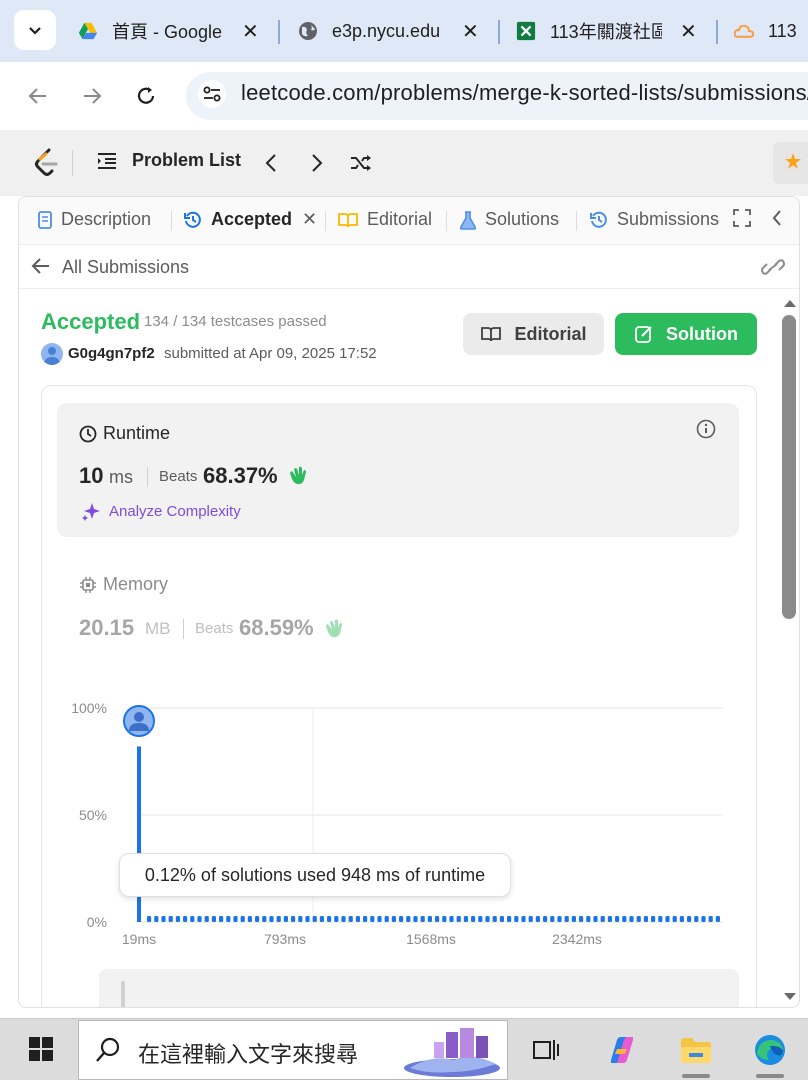 This screenshot has height=1080, width=808. What do you see at coordinates (121, 477) in the screenshot?
I see `runtime-unit: ms` at bounding box center [121, 477].